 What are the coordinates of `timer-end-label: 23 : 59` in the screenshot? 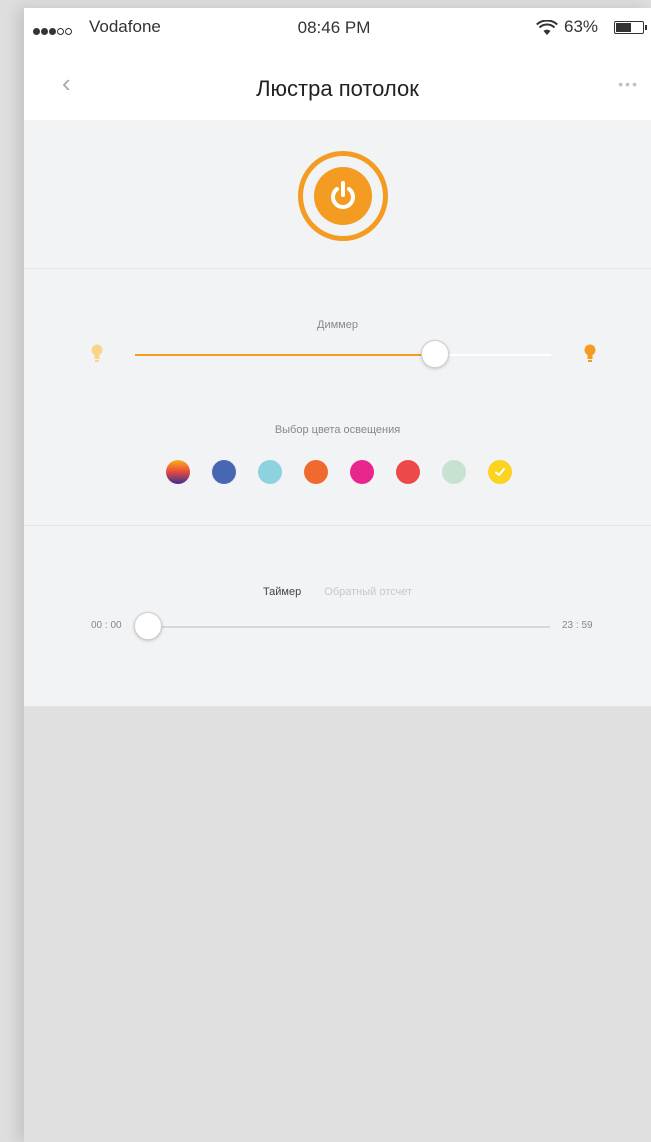 It's located at (577, 625).